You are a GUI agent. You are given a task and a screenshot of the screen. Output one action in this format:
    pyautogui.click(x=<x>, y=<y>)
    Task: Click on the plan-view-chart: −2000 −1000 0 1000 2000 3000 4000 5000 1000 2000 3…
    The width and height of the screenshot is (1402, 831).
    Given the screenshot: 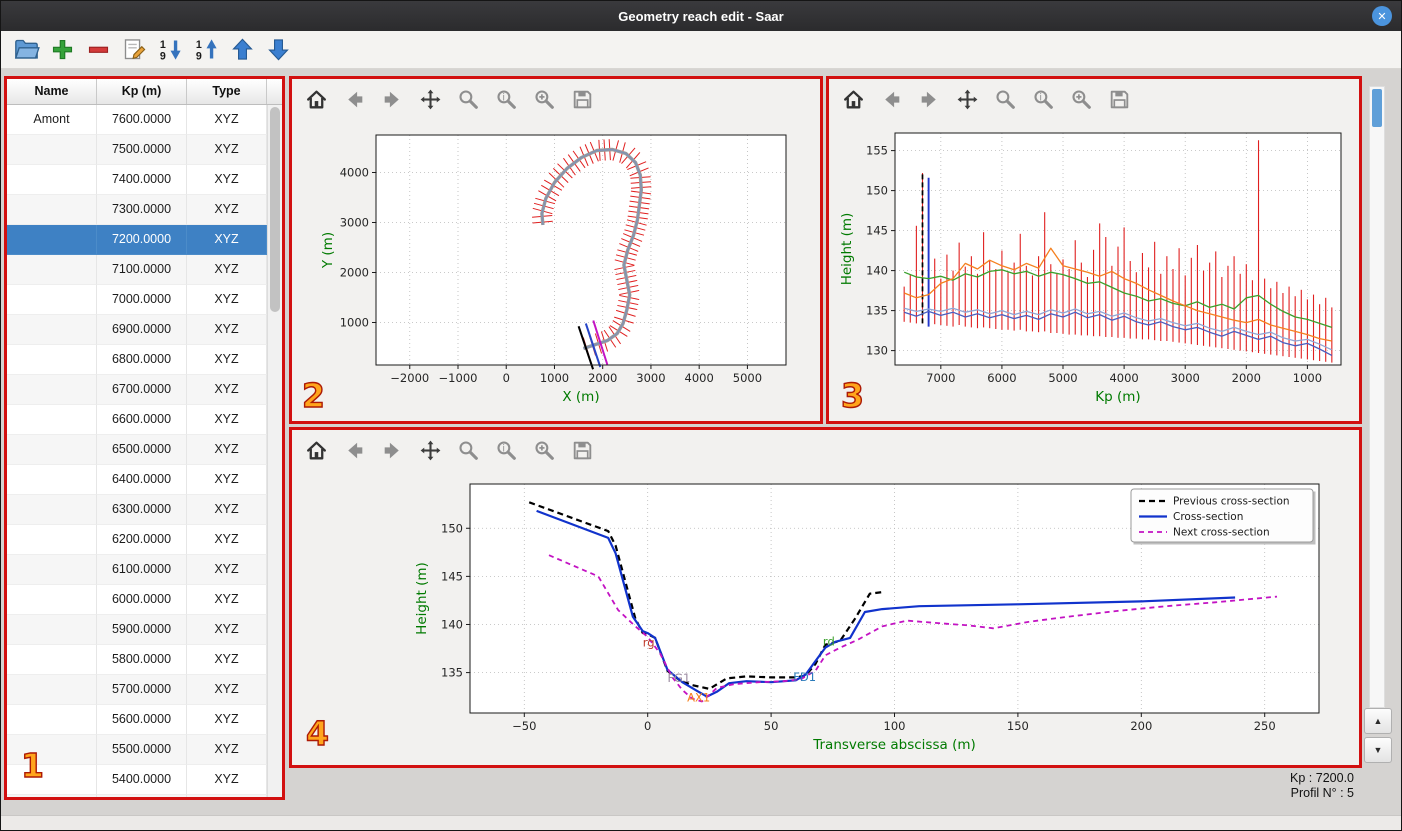 What is the action you would take?
    pyautogui.click(x=556, y=270)
    